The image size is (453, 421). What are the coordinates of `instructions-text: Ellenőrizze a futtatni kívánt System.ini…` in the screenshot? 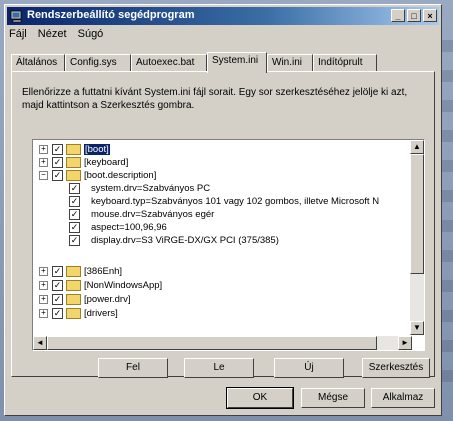 It's located at (215, 99).